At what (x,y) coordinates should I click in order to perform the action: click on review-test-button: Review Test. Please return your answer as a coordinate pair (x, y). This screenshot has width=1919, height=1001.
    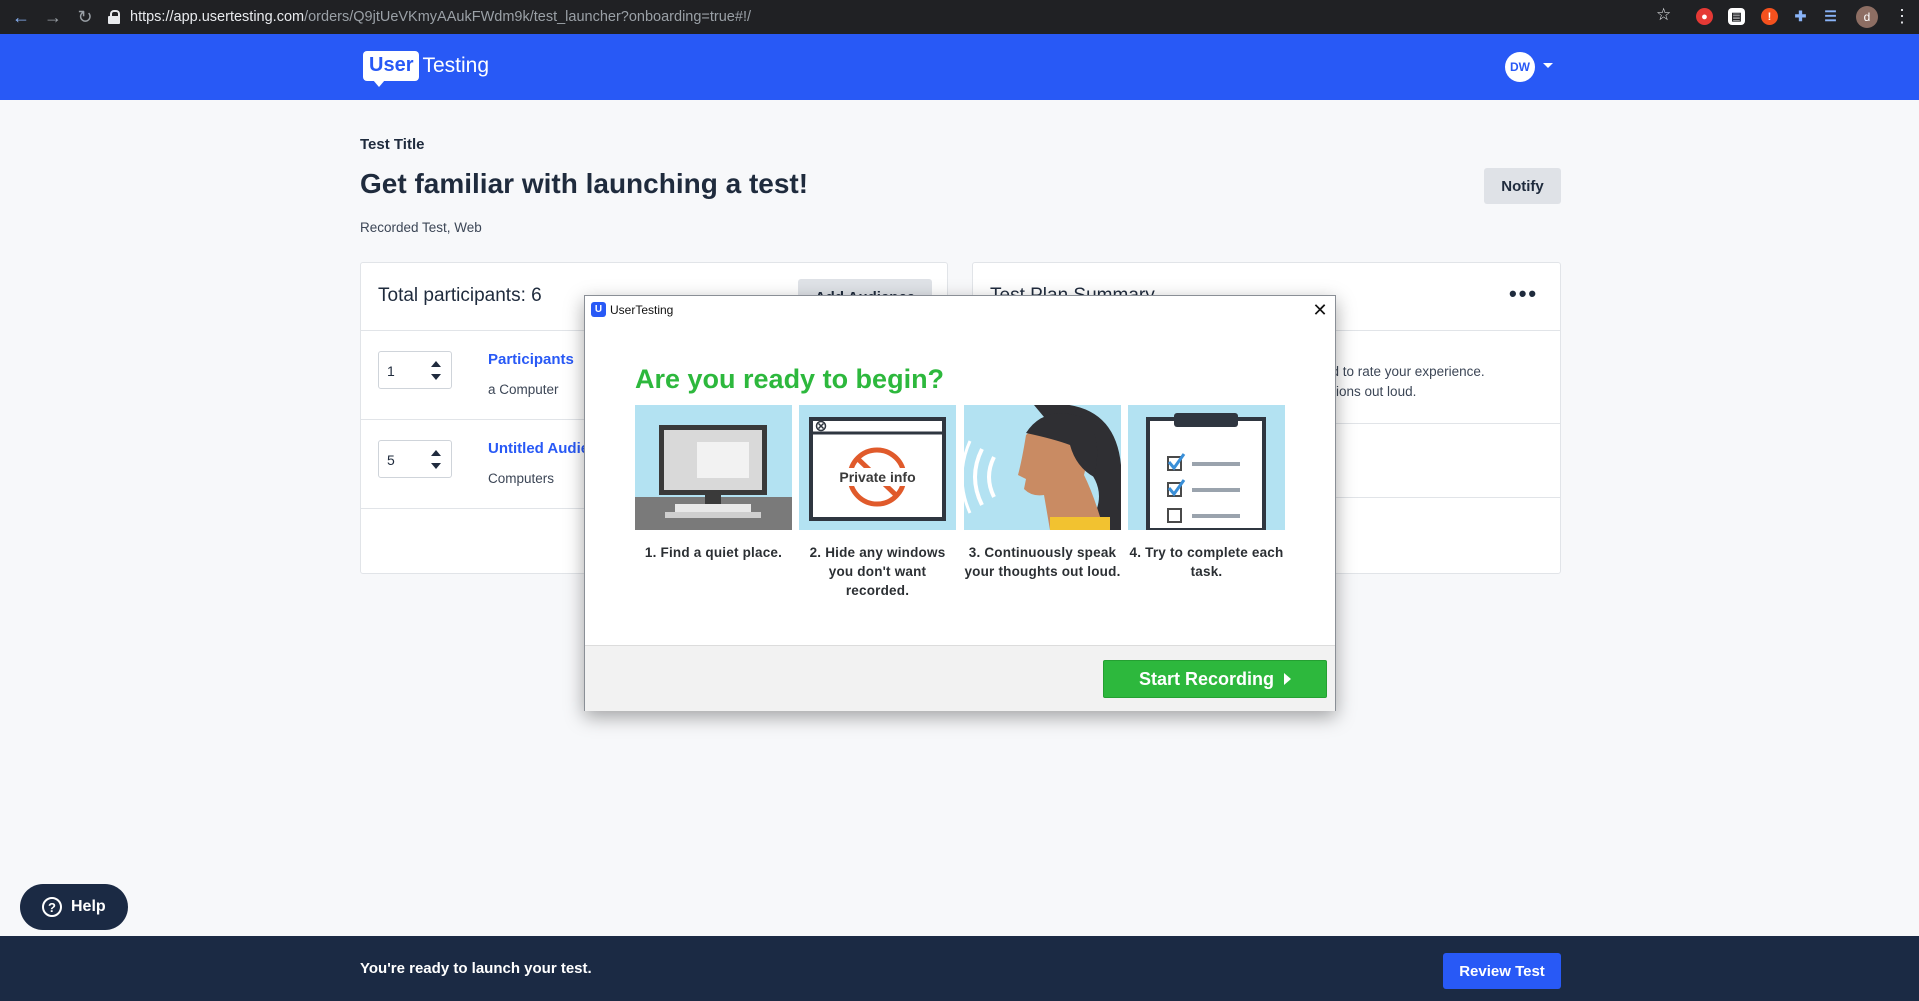
    Looking at the image, I should click on (1502, 971).